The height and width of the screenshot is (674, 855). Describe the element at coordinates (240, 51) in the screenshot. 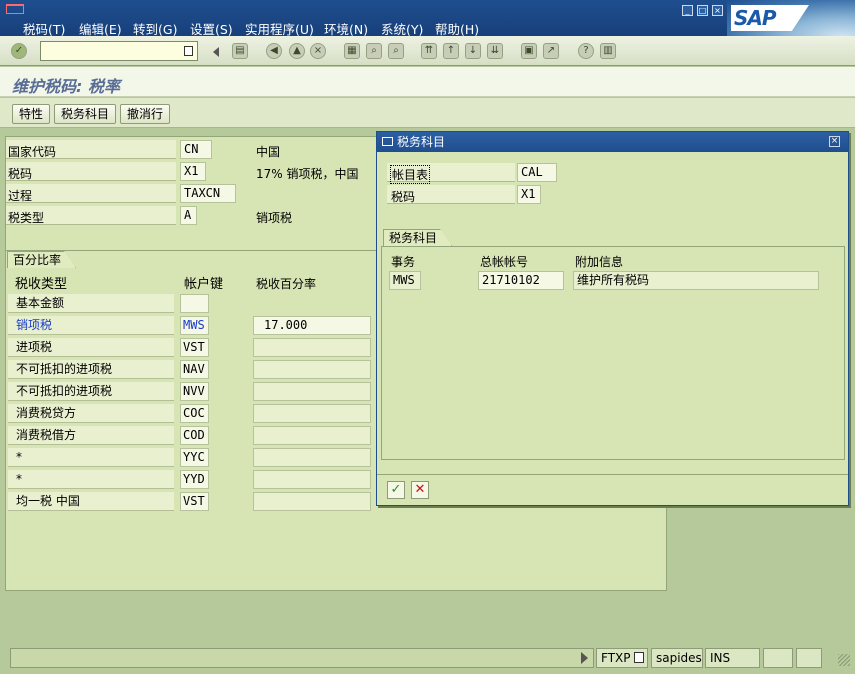

I see `save-icon: ▤` at that location.